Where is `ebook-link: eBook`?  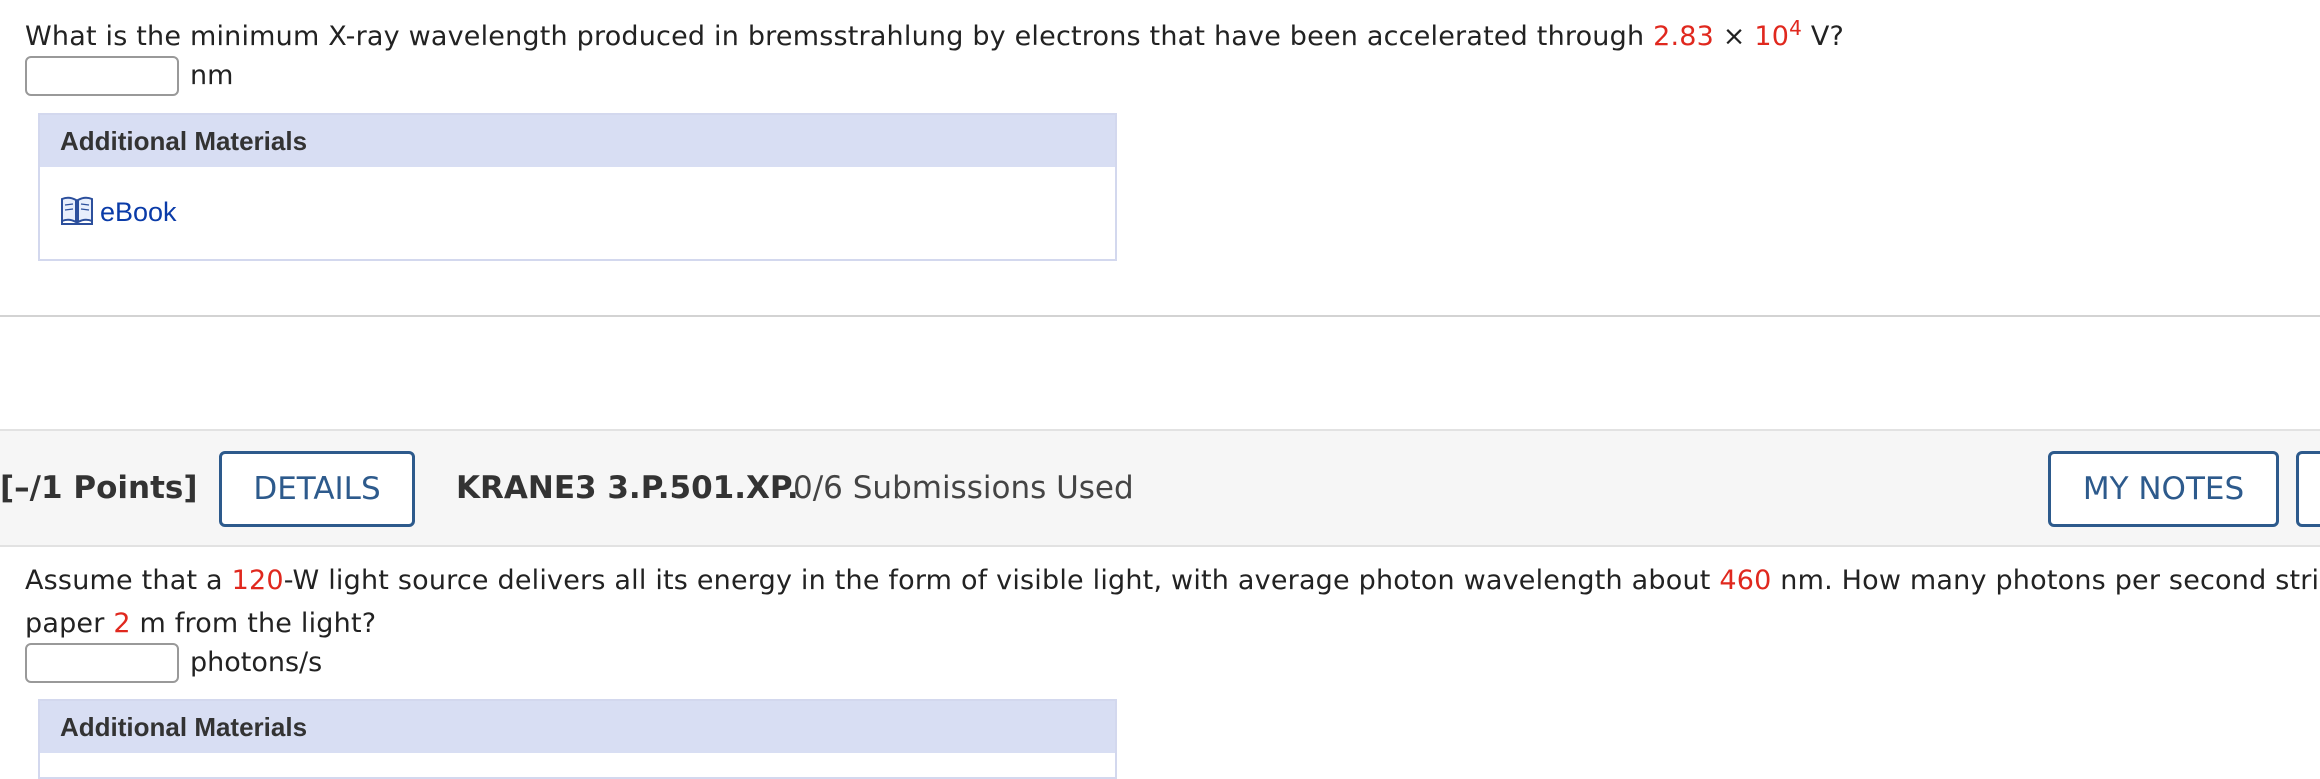
ebook-link: eBook is located at coordinates (118, 212).